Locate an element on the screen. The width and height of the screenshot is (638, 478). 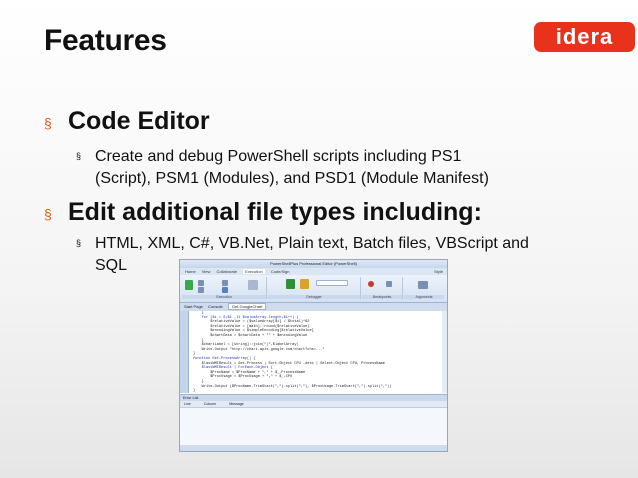
arguments-icon is located at coordinates (423, 285).